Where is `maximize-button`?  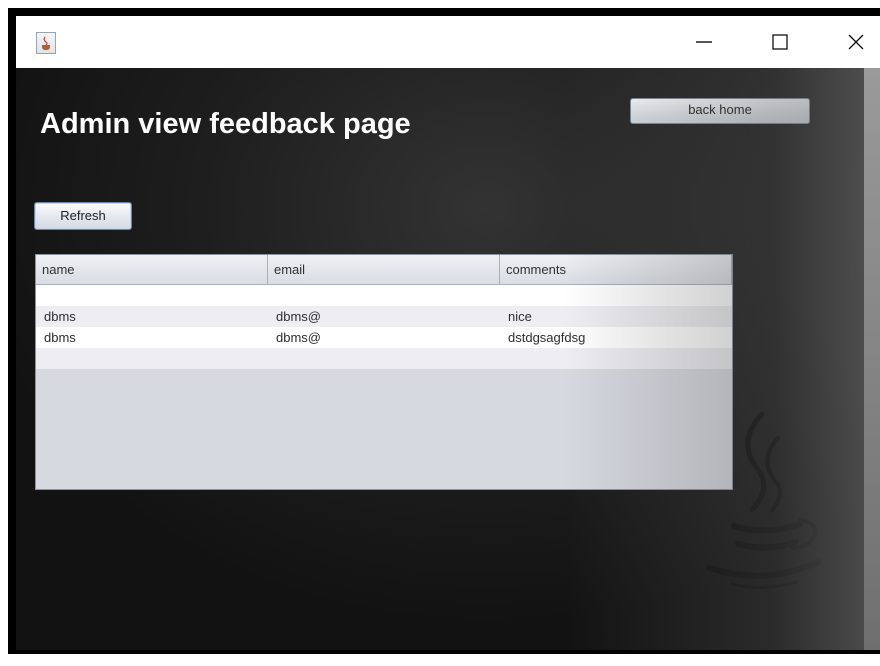
maximize-button is located at coordinates (780, 42).